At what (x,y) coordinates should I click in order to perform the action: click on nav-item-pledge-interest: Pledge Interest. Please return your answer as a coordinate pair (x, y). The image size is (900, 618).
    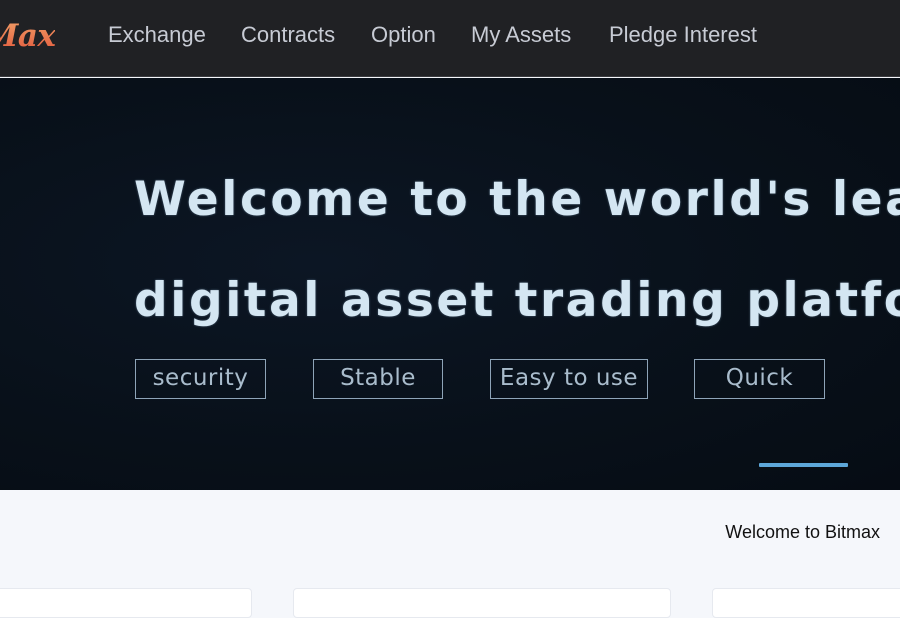
    Looking at the image, I should click on (683, 35).